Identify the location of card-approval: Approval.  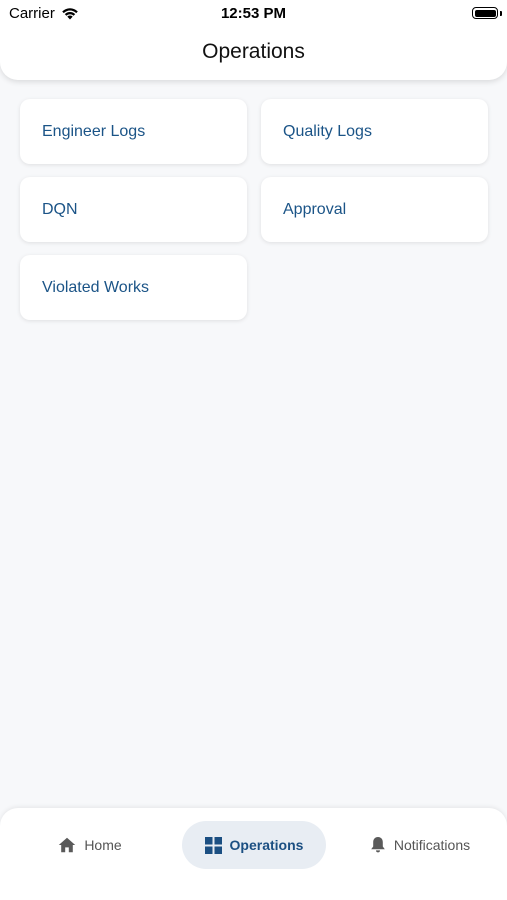
(374, 209).